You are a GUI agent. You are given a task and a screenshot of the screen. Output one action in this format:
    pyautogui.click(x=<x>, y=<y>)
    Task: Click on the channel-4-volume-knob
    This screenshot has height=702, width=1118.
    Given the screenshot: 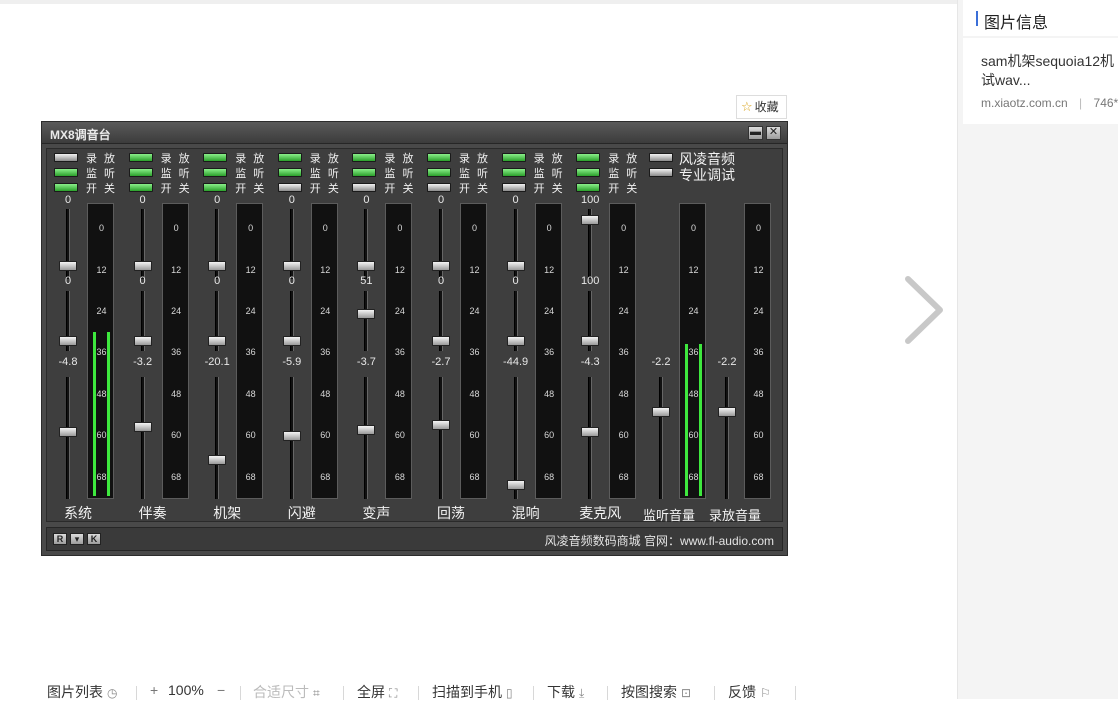 What is the action you would take?
    pyautogui.click(x=291, y=435)
    